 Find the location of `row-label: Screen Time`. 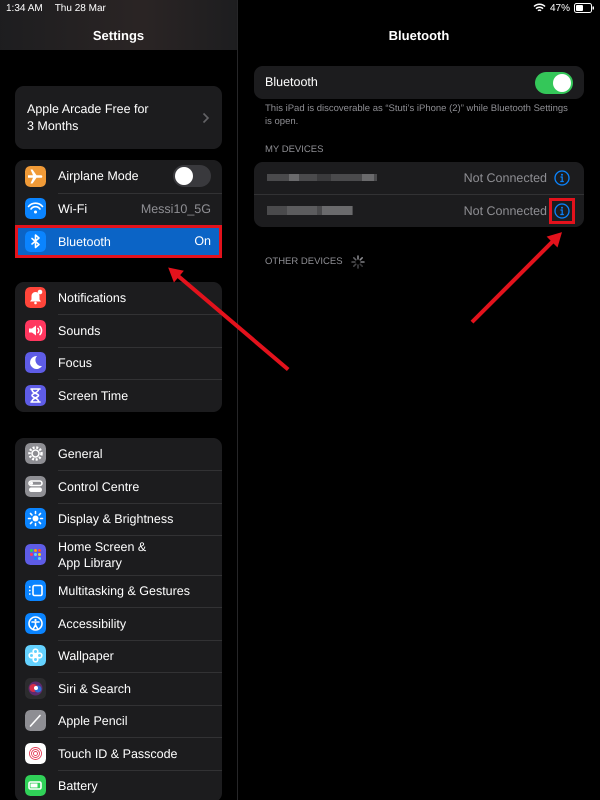

row-label: Screen Time is located at coordinates (93, 396).